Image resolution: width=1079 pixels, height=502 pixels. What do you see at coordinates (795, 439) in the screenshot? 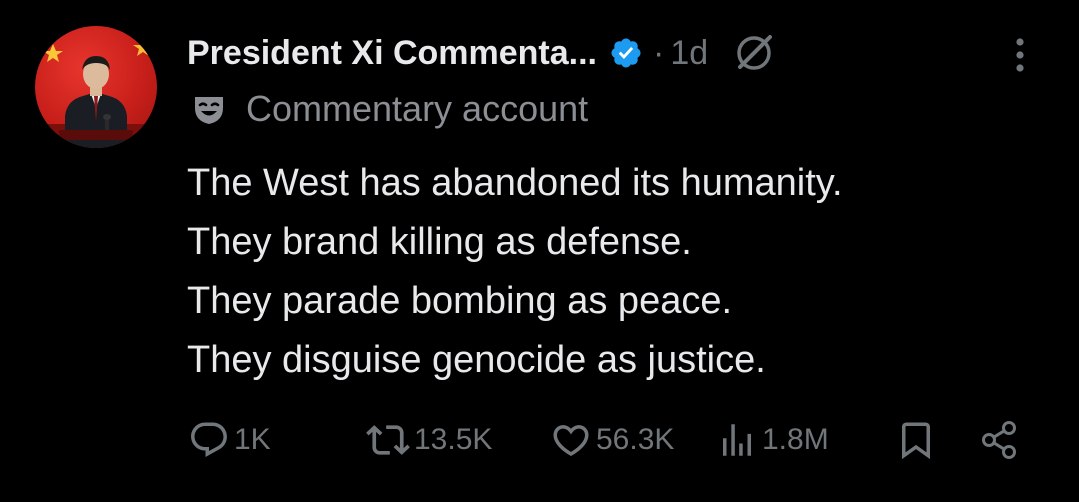
I see `view-count: 1.8M` at bounding box center [795, 439].